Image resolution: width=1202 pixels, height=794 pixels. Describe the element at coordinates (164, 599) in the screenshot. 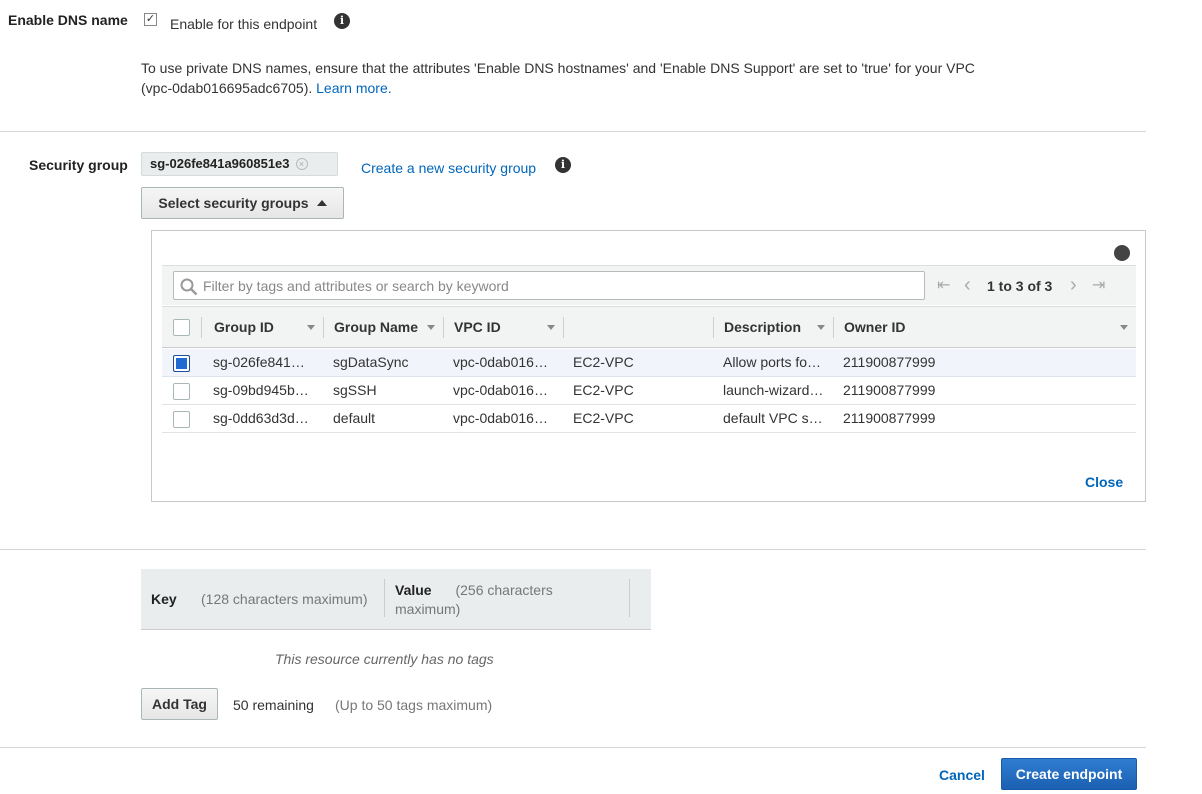

I see `tag-key-label: Key` at that location.